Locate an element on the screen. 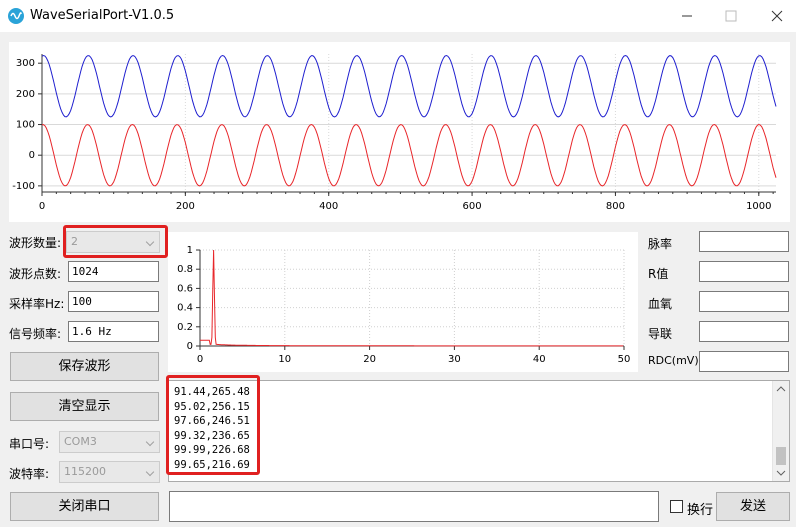 The height and width of the screenshot is (527, 796). y-tick-label: 200 is located at coordinates (25, 94).